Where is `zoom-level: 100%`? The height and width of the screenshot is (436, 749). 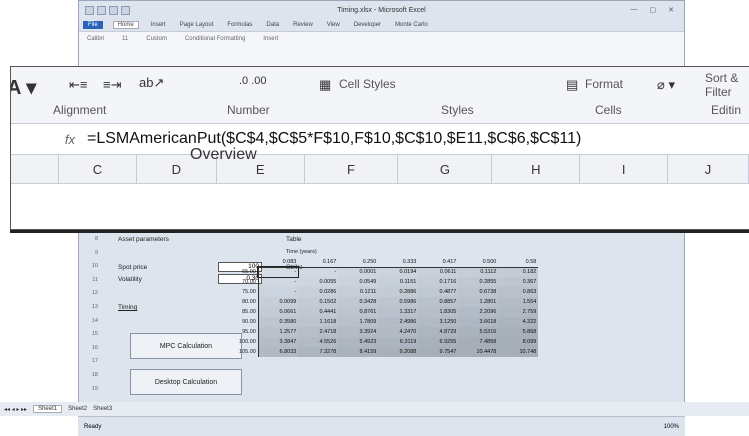 zoom-level: 100% is located at coordinates (671, 427).